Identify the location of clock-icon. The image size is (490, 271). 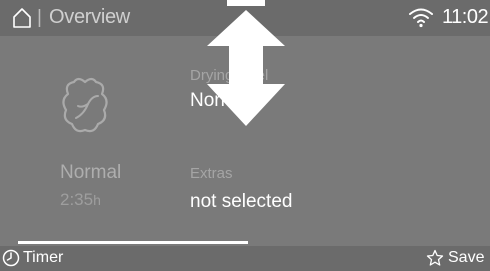
(11, 258).